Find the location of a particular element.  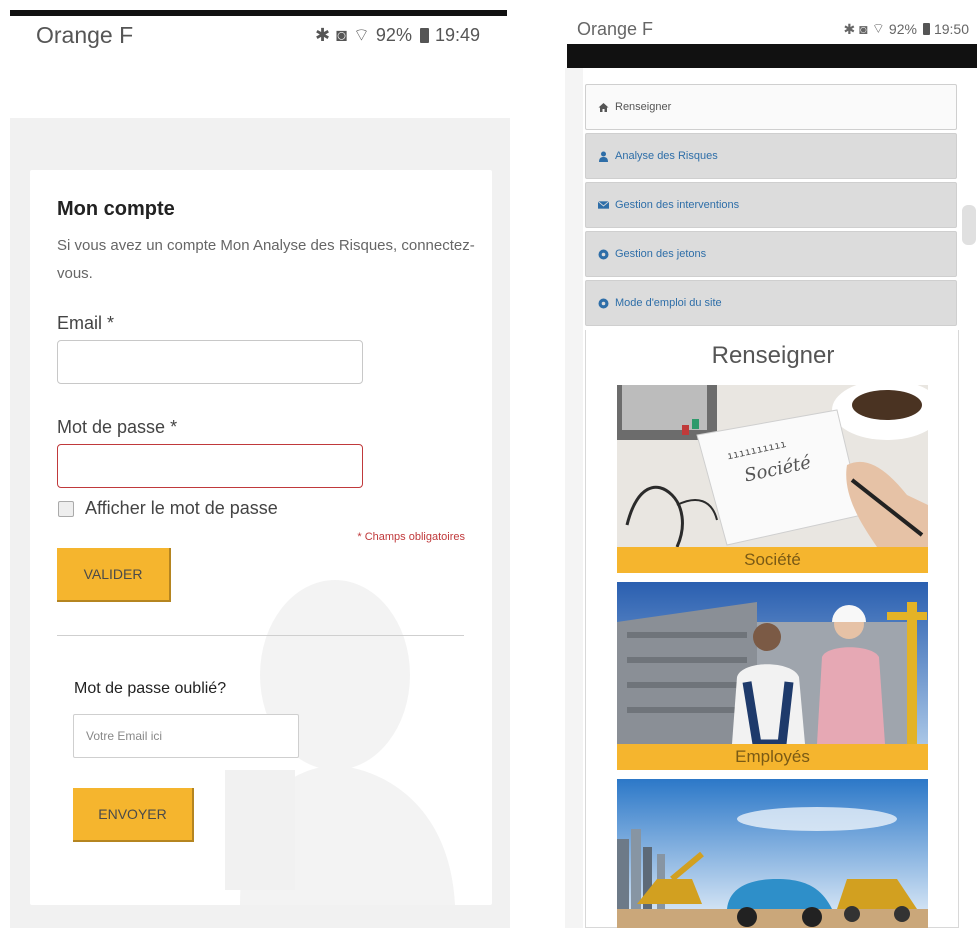

clock: 19:49 is located at coordinates (457, 34).